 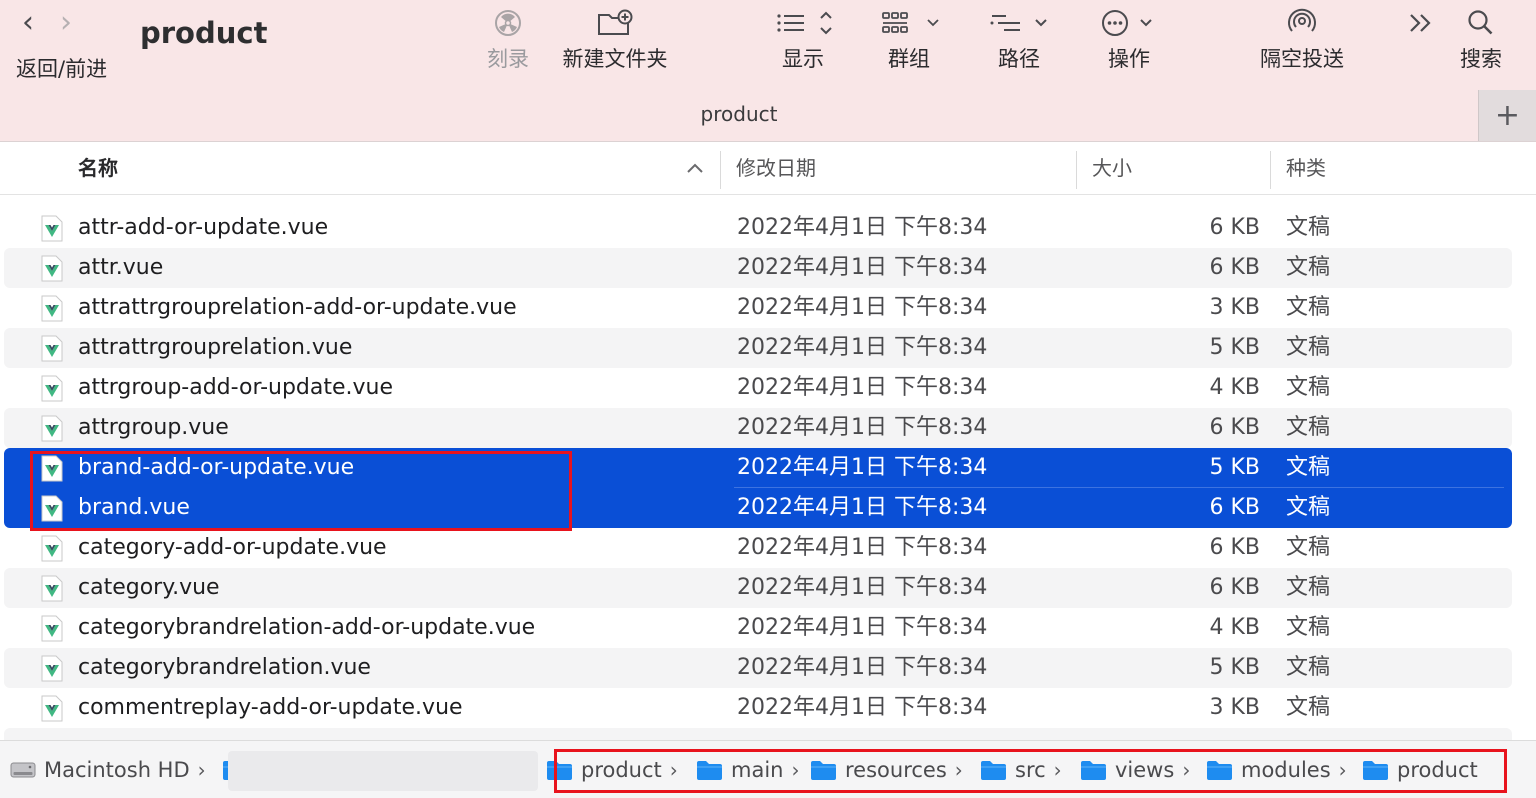 I want to click on file-row: category.vue 2022年4月1日 下午8:34 6 KB 文稿, so click(x=758, y=588).